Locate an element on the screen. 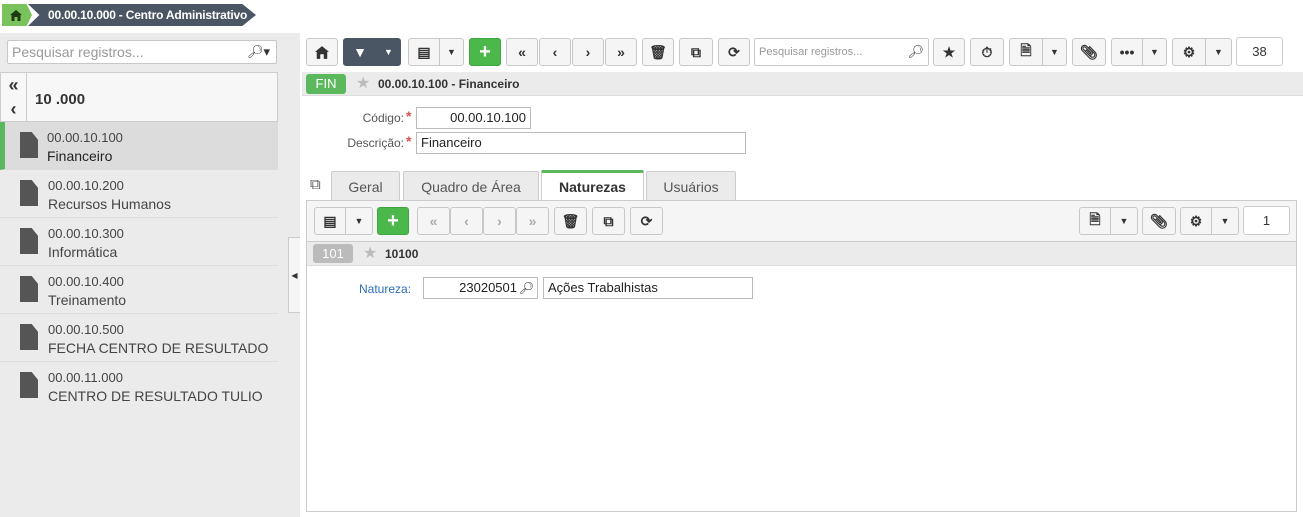 Image resolution: width=1303 pixels, height=517 pixels. tree-item: 00.00.10.500 FECHA CENTRO DE RESULTADO is located at coordinates (139, 338).